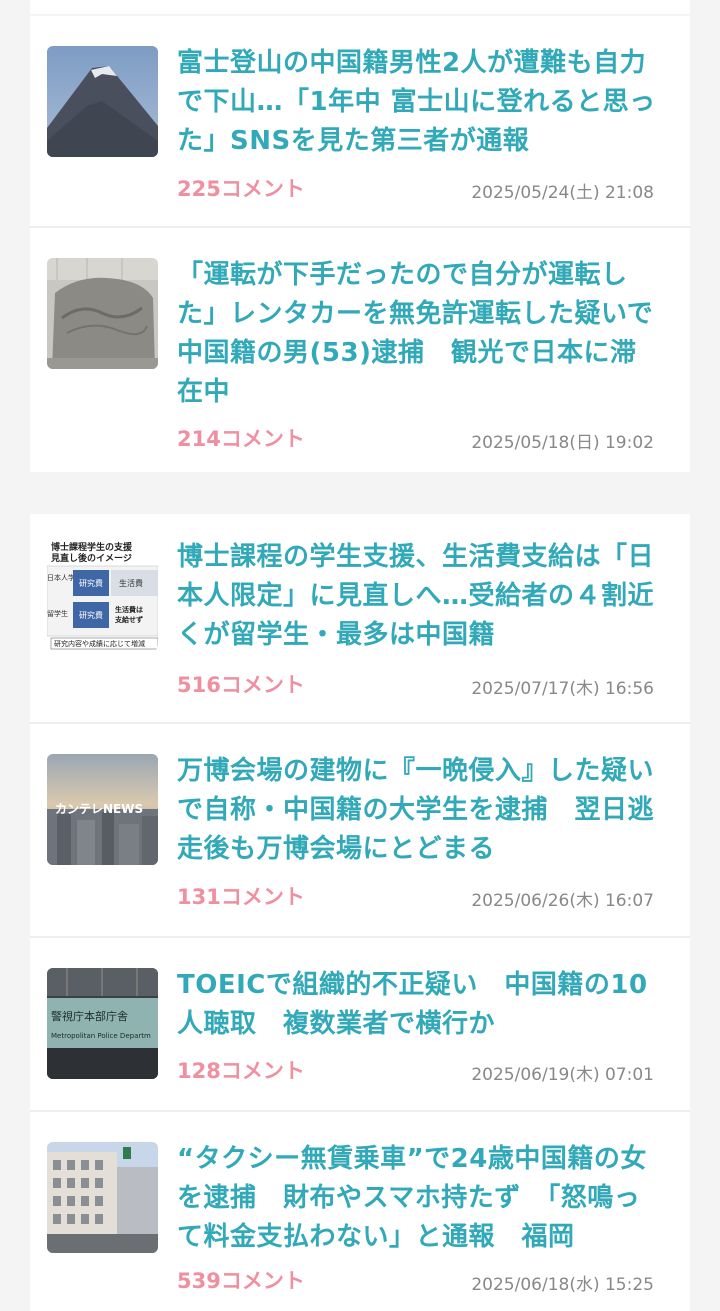 The width and height of the screenshot is (720, 1311). I want to click on article-date: 2025/05/18(日) 19:02, so click(562, 443).